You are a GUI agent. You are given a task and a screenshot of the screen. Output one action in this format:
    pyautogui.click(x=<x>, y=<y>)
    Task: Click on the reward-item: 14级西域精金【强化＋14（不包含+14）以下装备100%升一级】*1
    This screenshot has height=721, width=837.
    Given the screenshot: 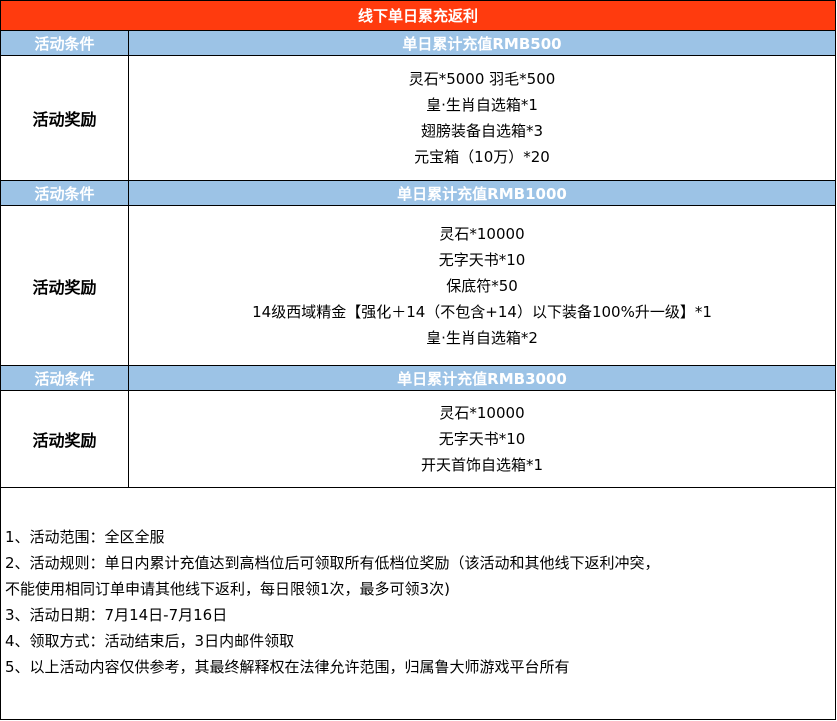 What is the action you would take?
    pyautogui.click(x=482, y=311)
    